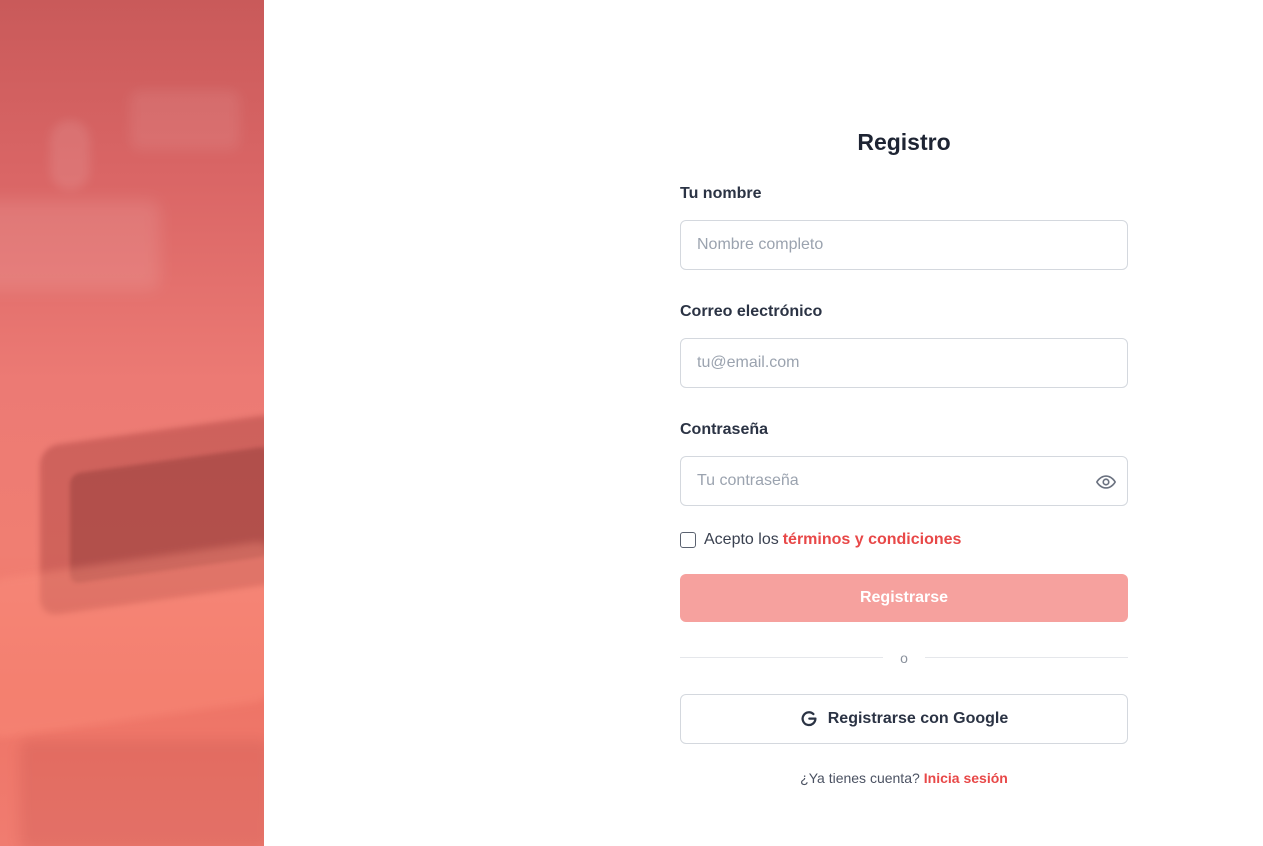 This screenshot has width=1263, height=846. Describe the element at coordinates (724, 429) in the screenshot. I see `password-label: Contraseña` at that location.